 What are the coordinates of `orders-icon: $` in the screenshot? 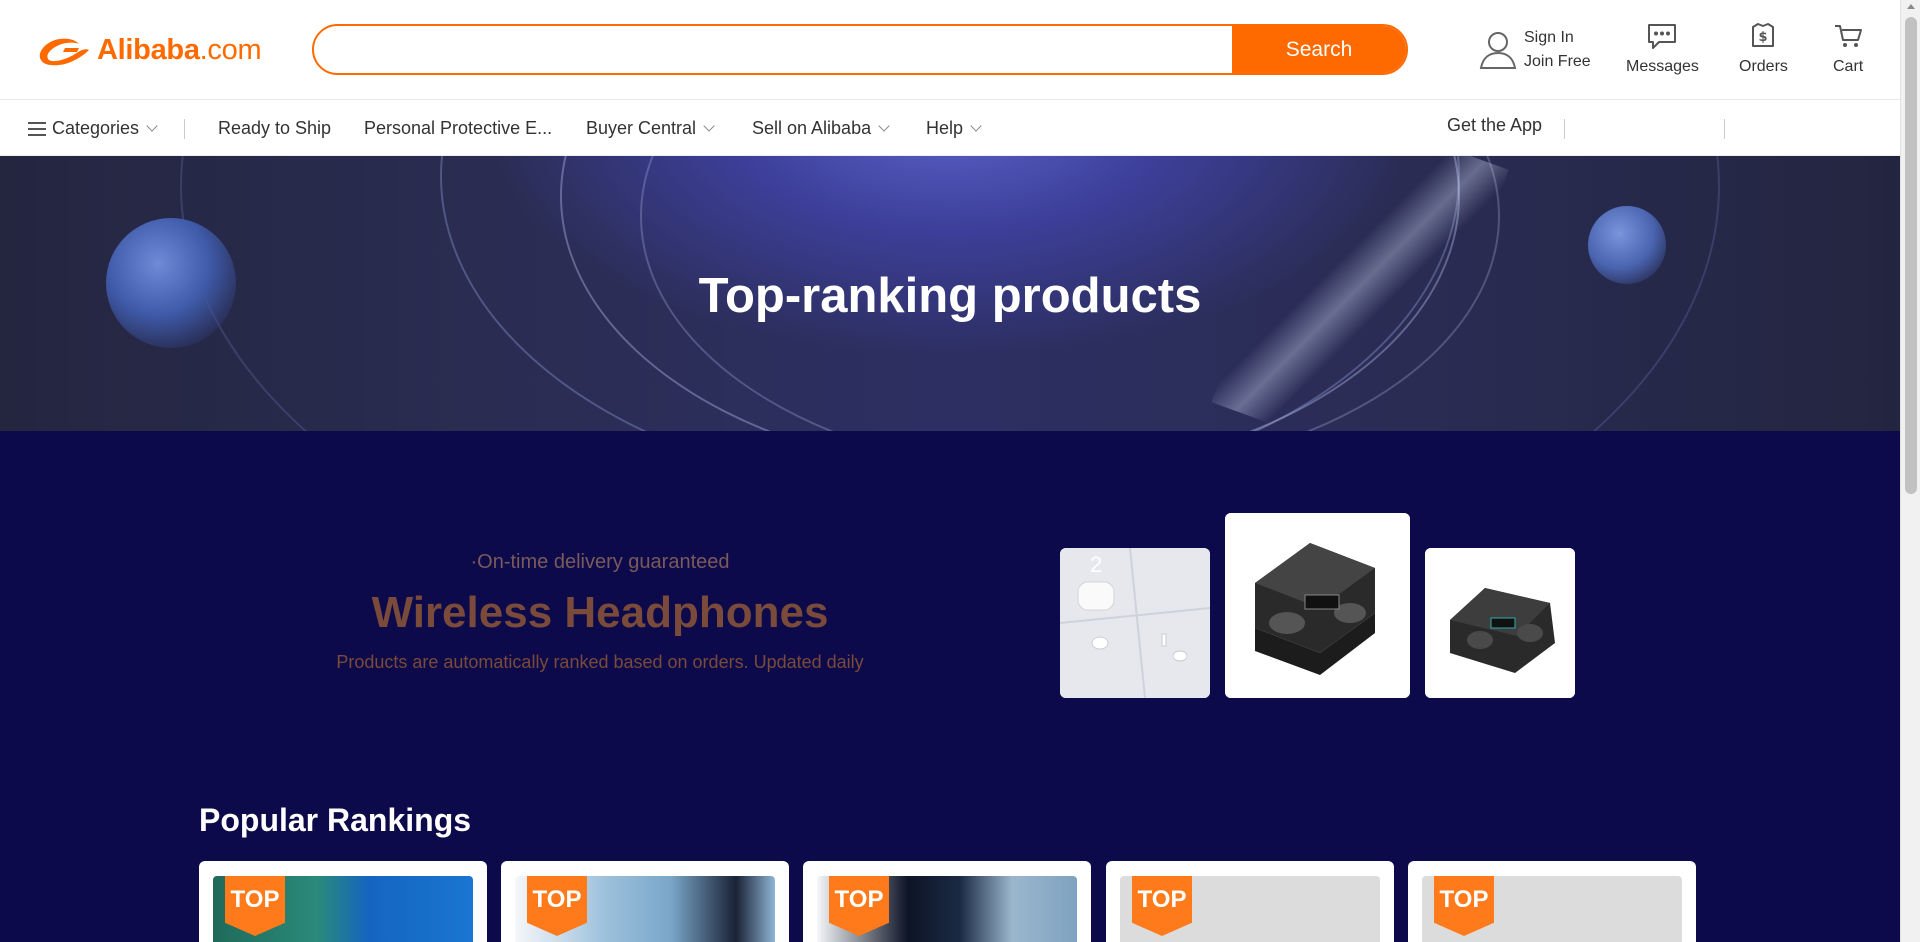 It's located at (1763, 35).